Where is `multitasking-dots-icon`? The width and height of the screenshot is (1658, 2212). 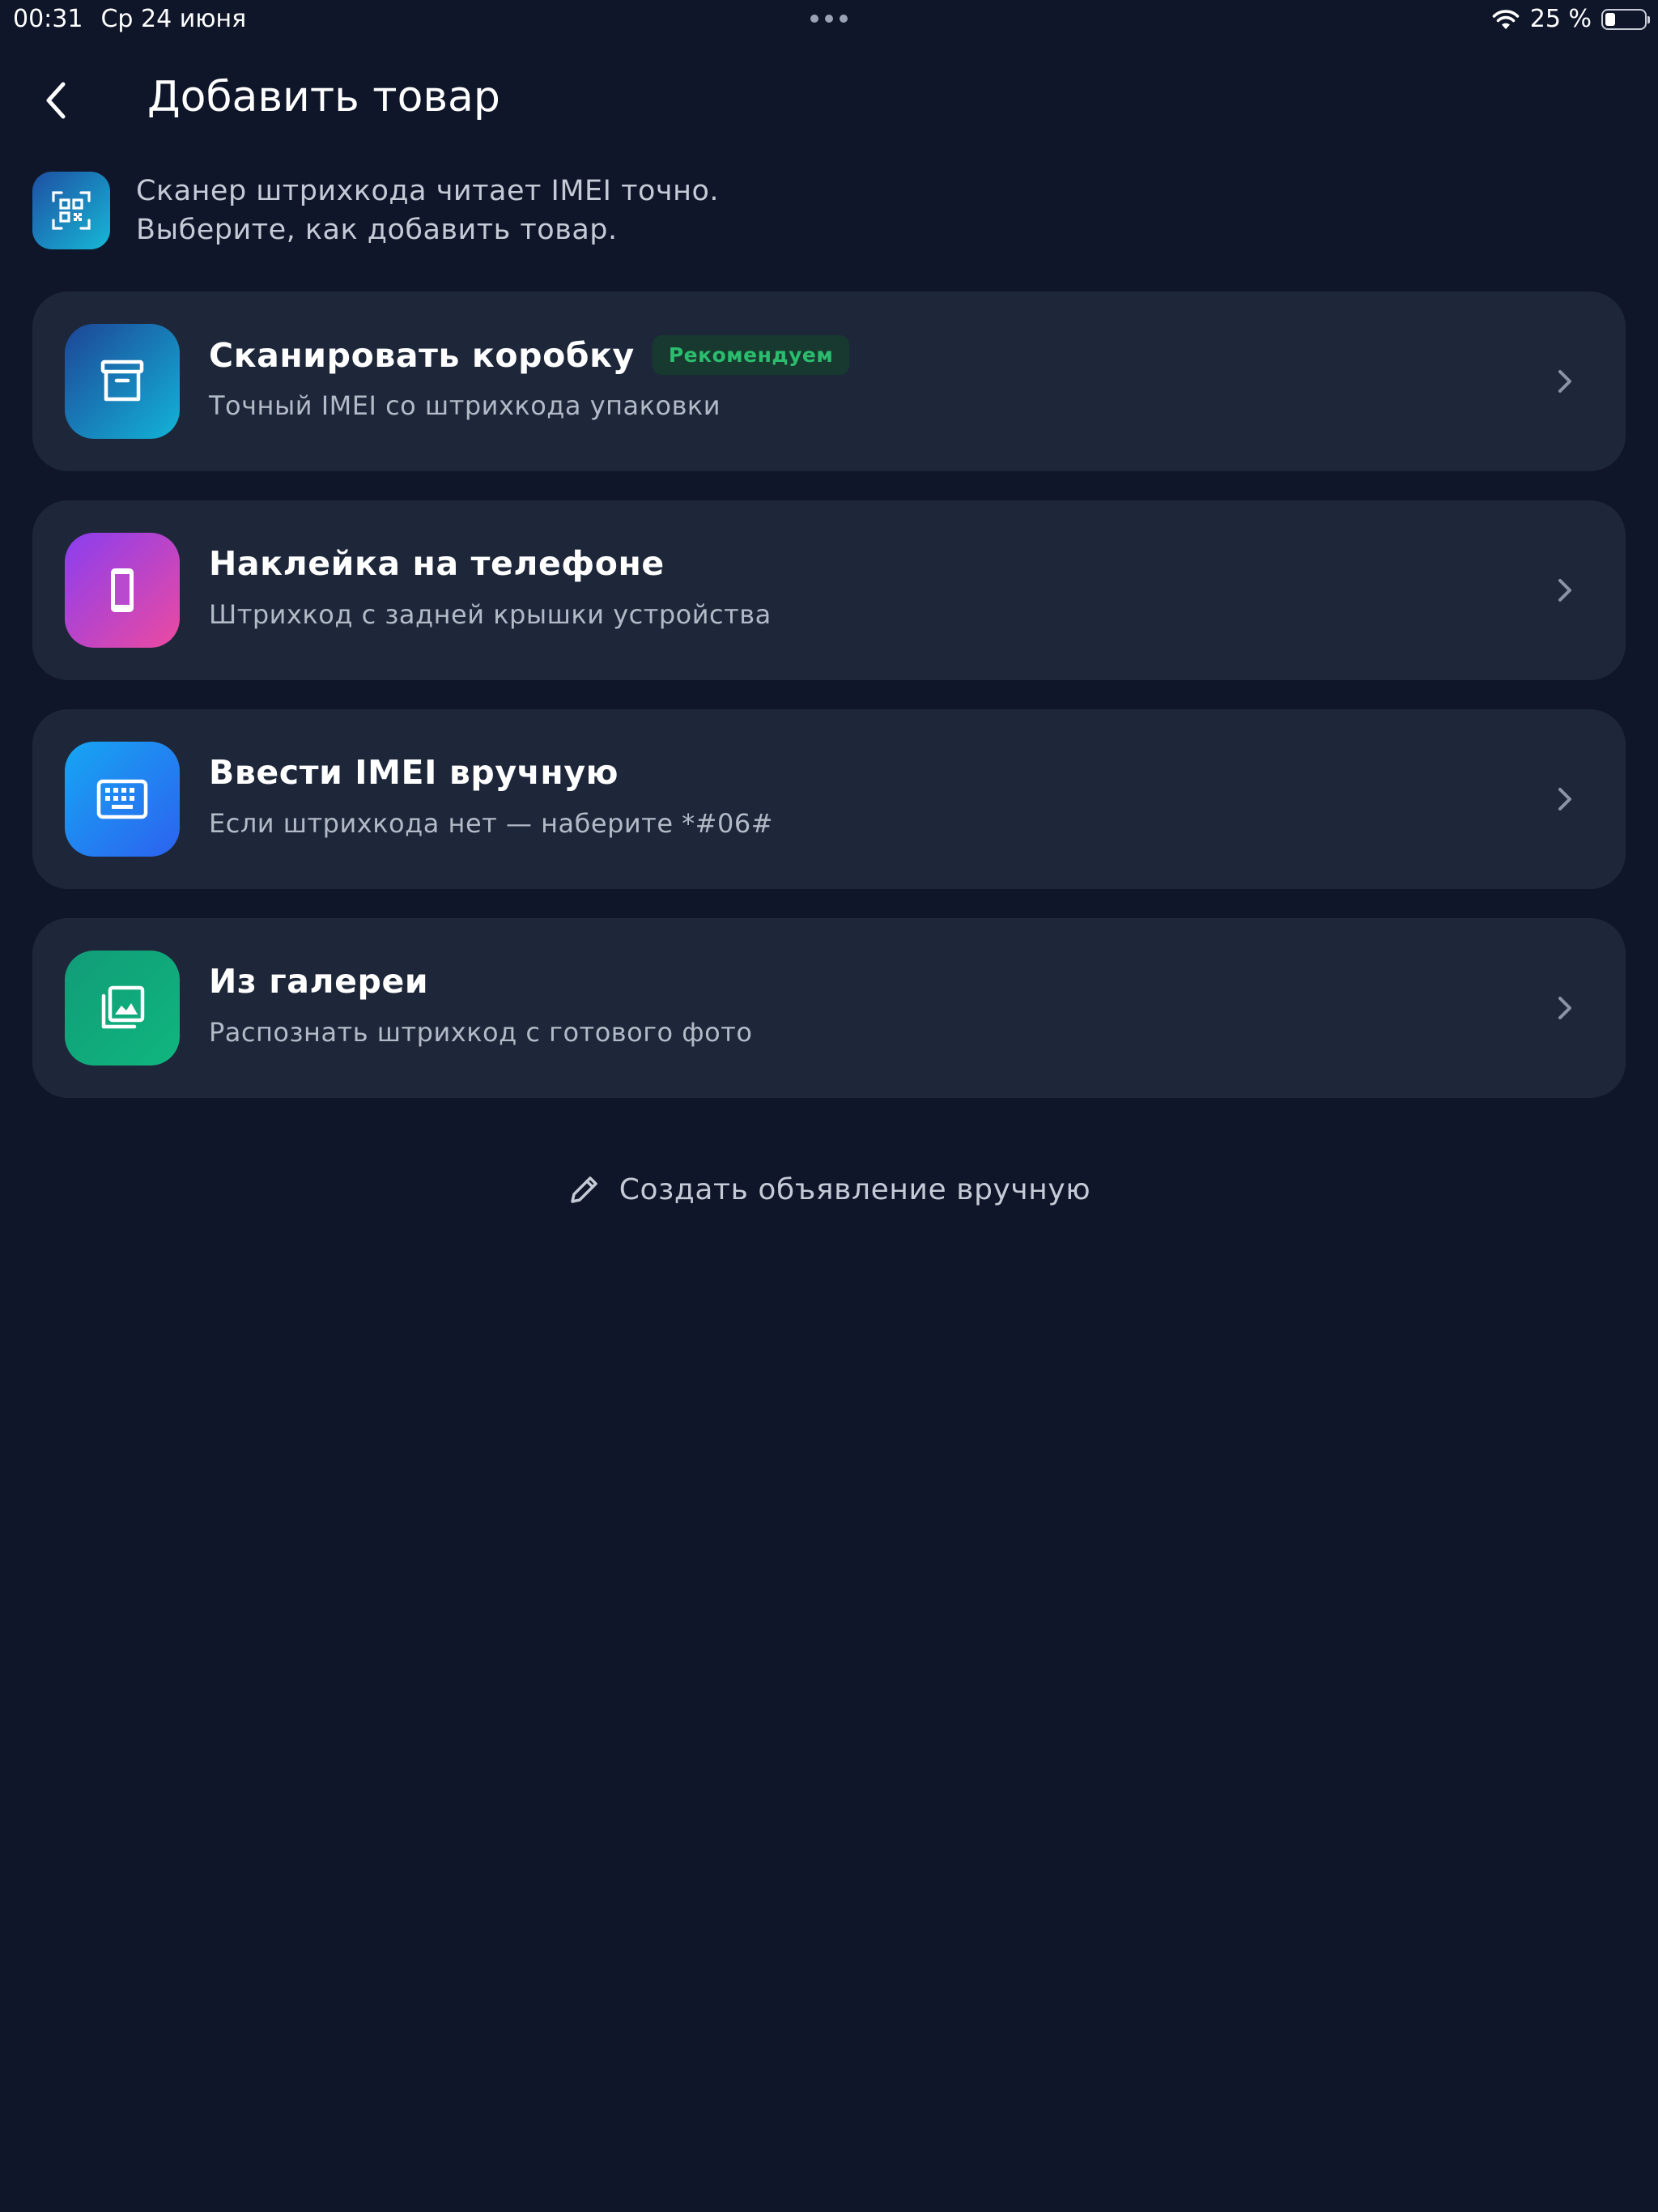
multitasking-dots-icon is located at coordinates (829, 19).